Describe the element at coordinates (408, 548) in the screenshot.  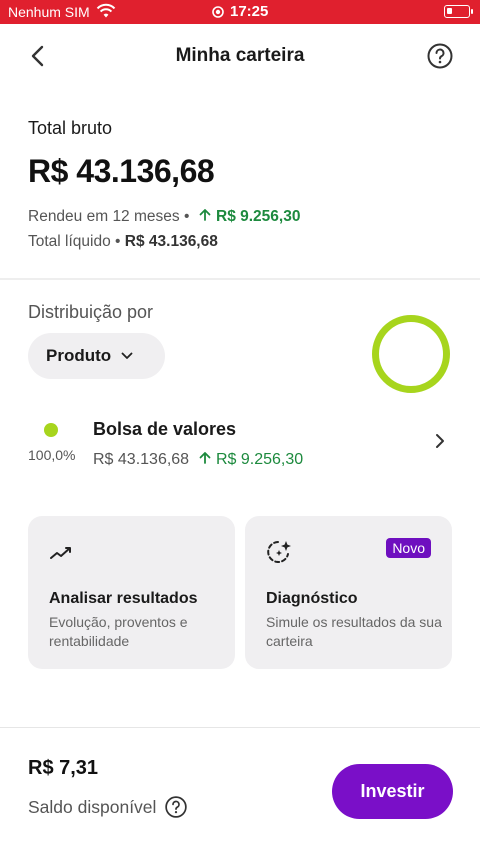
I see `new-badge: Novo` at that location.